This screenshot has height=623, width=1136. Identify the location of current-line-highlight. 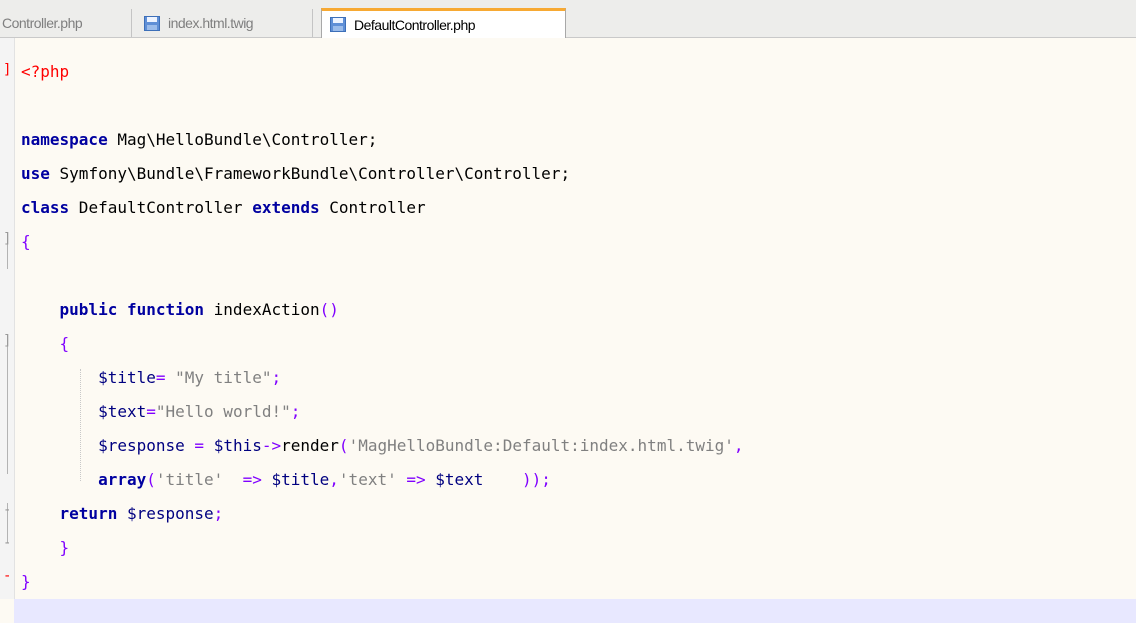
(575, 611).